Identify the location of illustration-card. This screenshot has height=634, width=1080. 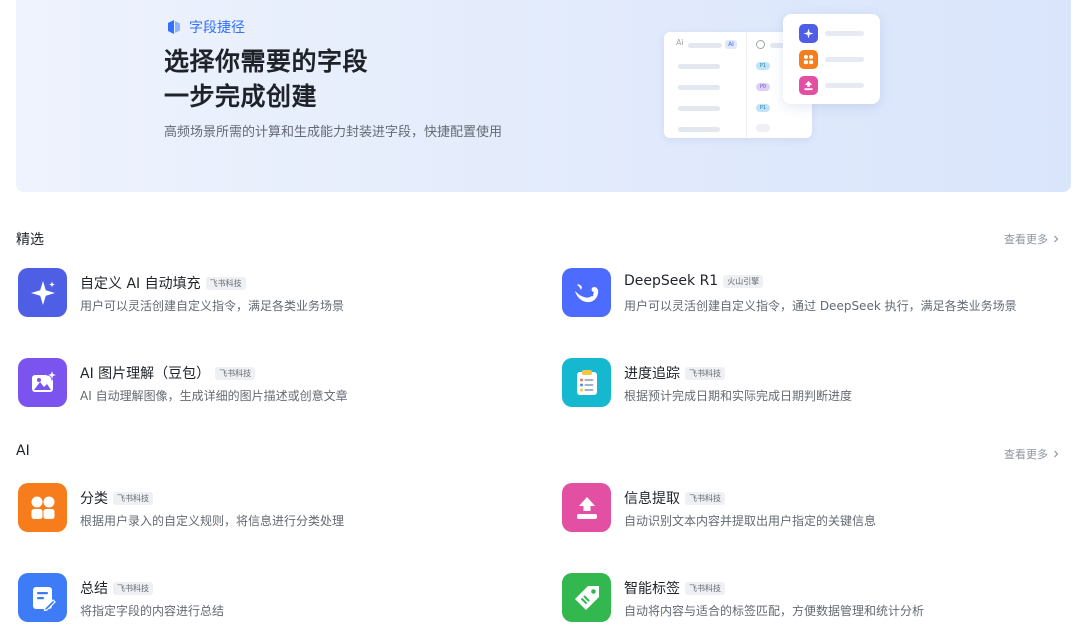
(831, 59).